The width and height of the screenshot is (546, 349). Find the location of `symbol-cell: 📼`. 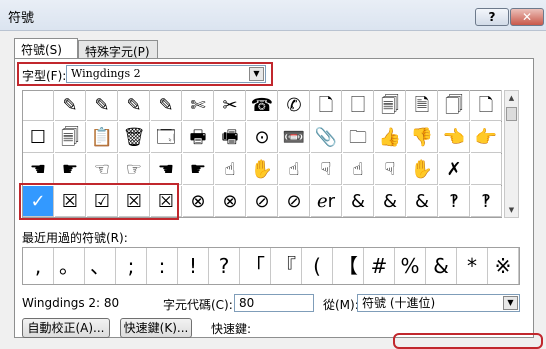

symbol-cell: 📼 is located at coordinates (294, 137).